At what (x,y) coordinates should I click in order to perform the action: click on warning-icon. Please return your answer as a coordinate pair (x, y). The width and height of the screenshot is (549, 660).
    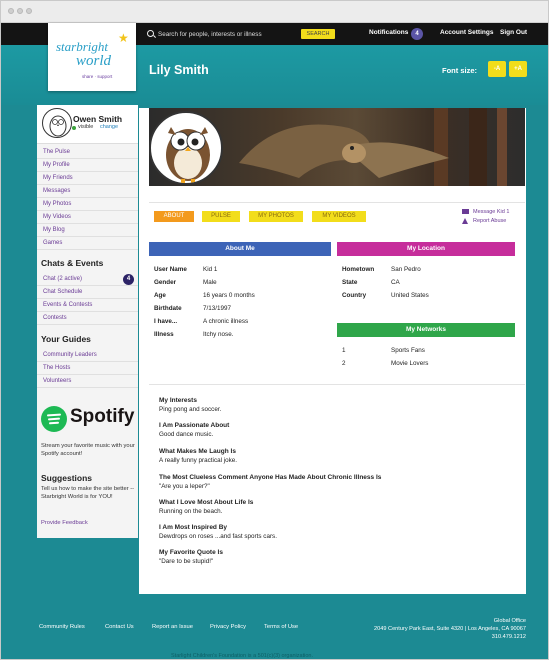
    Looking at the image, I should click on (465, 221).